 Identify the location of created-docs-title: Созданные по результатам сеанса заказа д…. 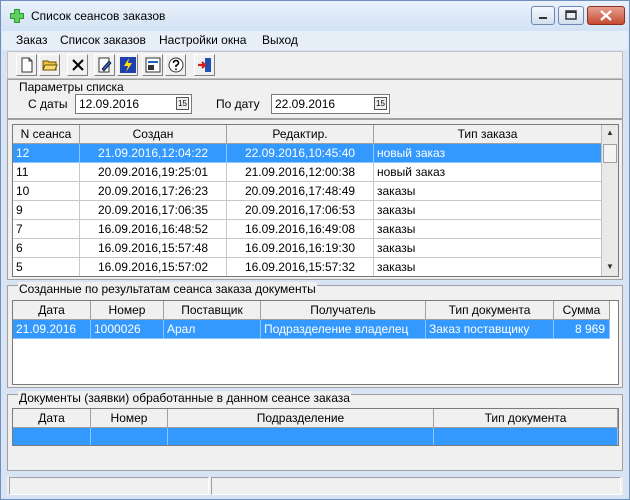
(167, 289).